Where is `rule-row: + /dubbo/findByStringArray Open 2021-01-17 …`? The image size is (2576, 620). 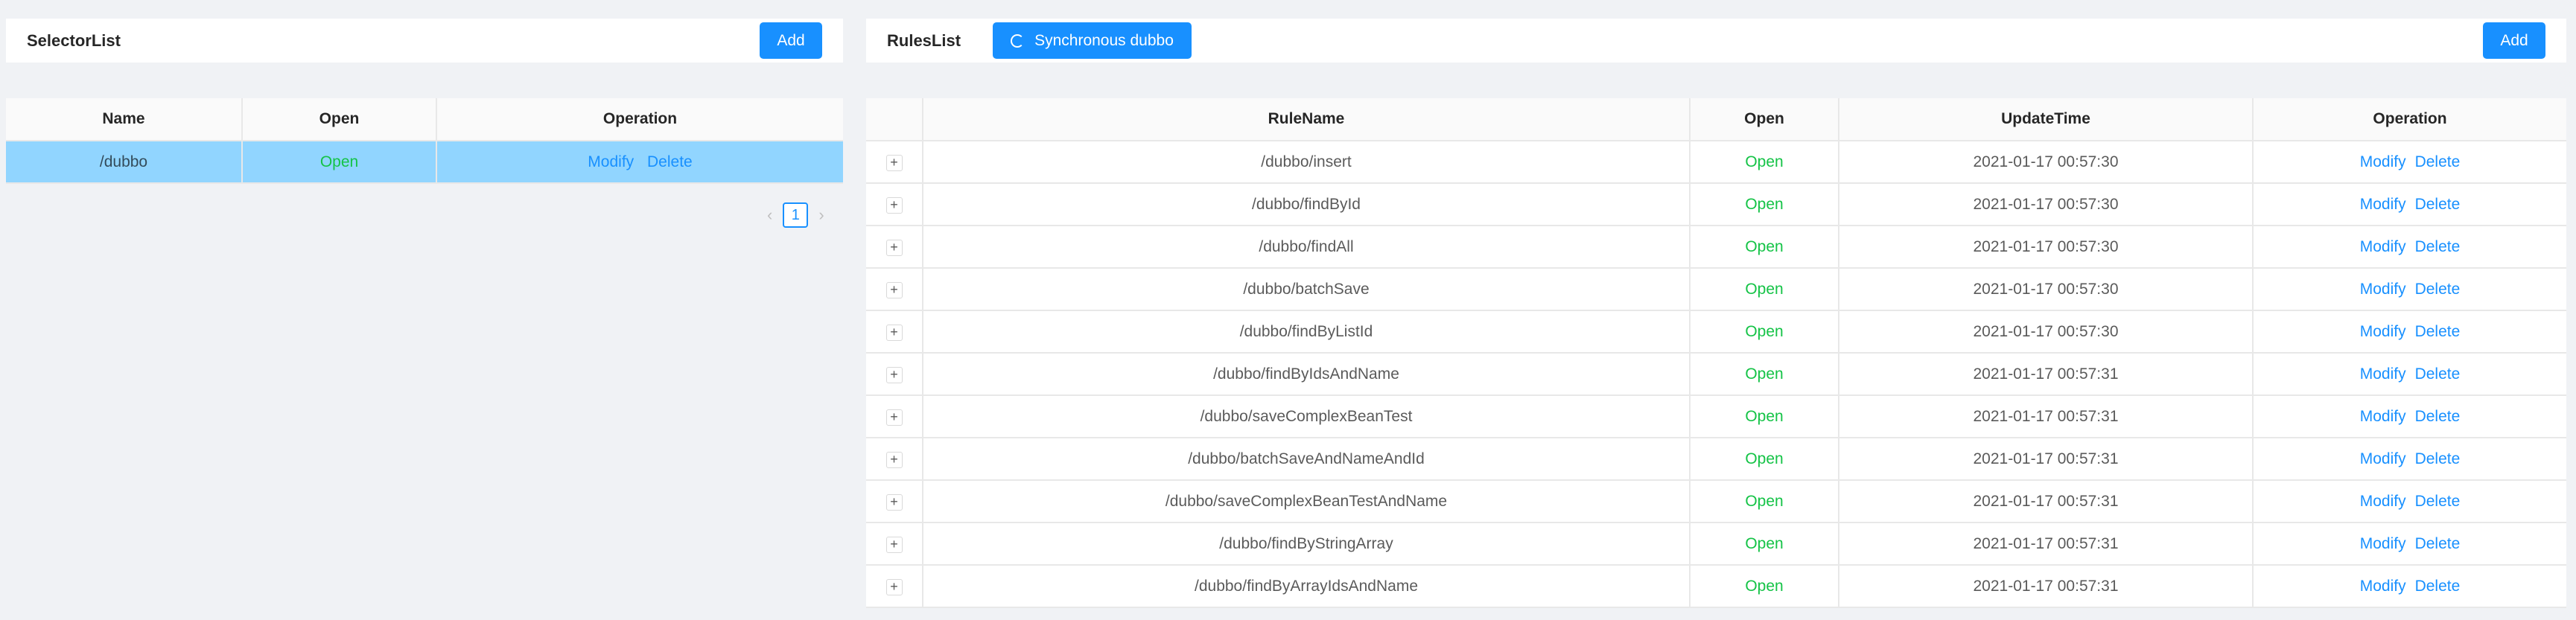
rule-row: + /dubbo/findByStringArray Open 2021-01-17 … is located at coordinates (1716, 544).